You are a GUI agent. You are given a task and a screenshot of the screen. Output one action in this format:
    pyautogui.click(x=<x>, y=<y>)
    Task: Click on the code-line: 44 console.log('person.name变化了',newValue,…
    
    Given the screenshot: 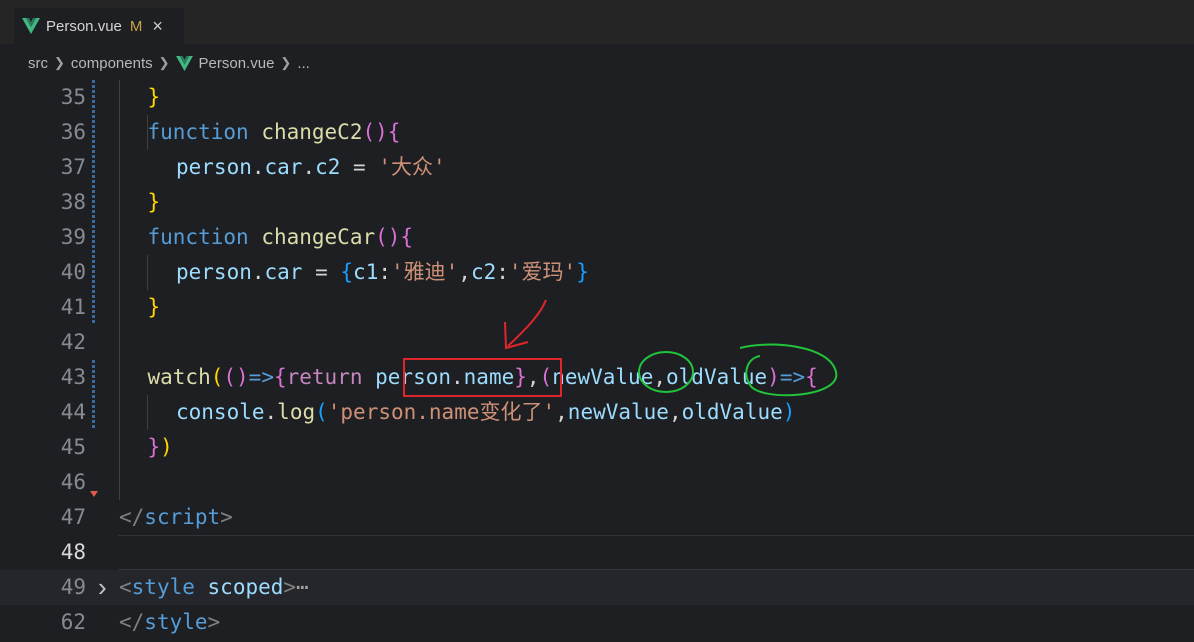 What is the action you would take?
    pyautogui.click(x=597, y=412)
    